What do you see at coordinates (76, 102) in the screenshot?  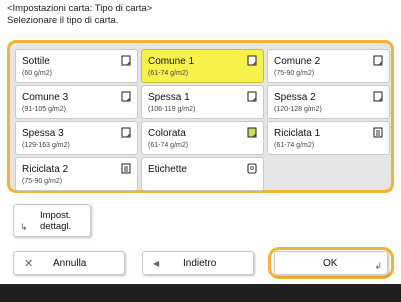 I see `paper-type-comune-3: Comune 3 (91-105 g/m2)` at bounding box center [76, 102].